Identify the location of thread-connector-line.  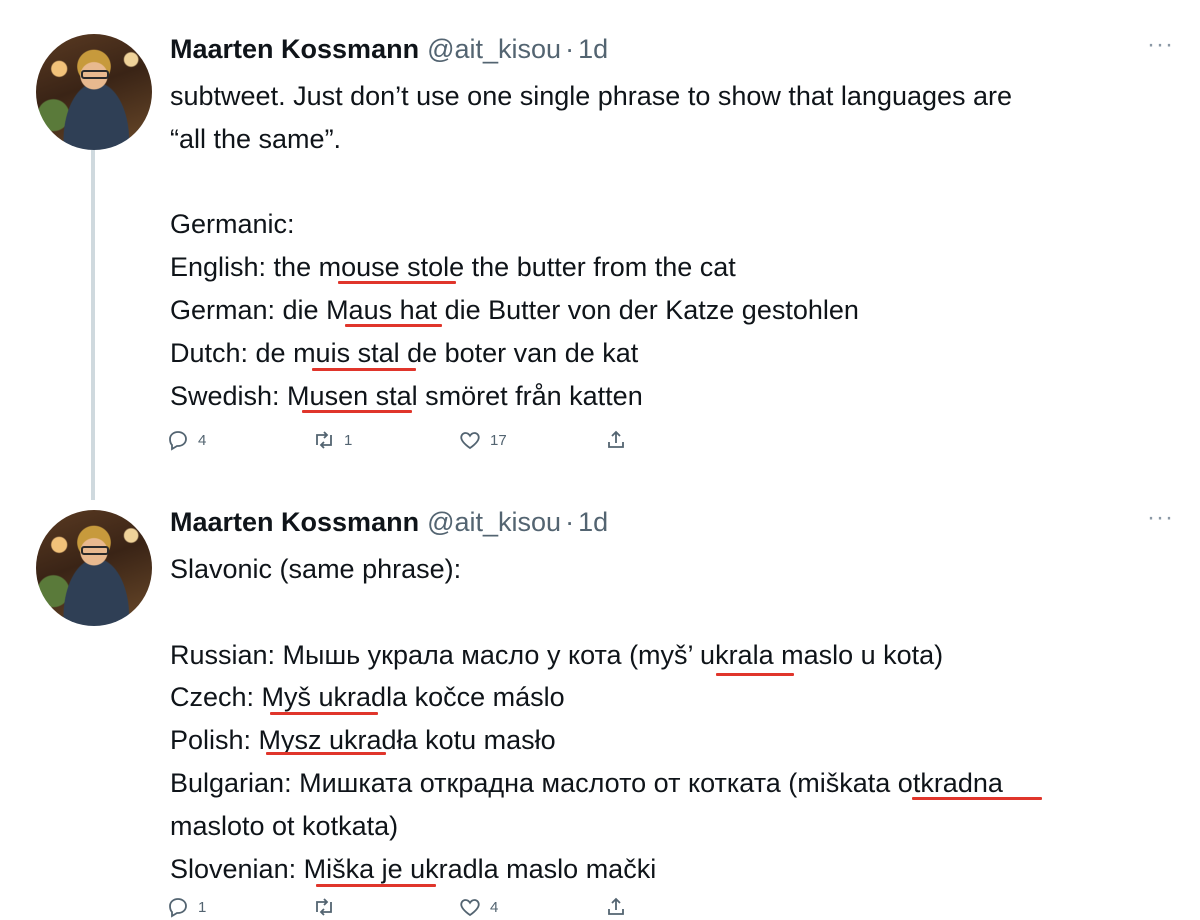
(93, 325).